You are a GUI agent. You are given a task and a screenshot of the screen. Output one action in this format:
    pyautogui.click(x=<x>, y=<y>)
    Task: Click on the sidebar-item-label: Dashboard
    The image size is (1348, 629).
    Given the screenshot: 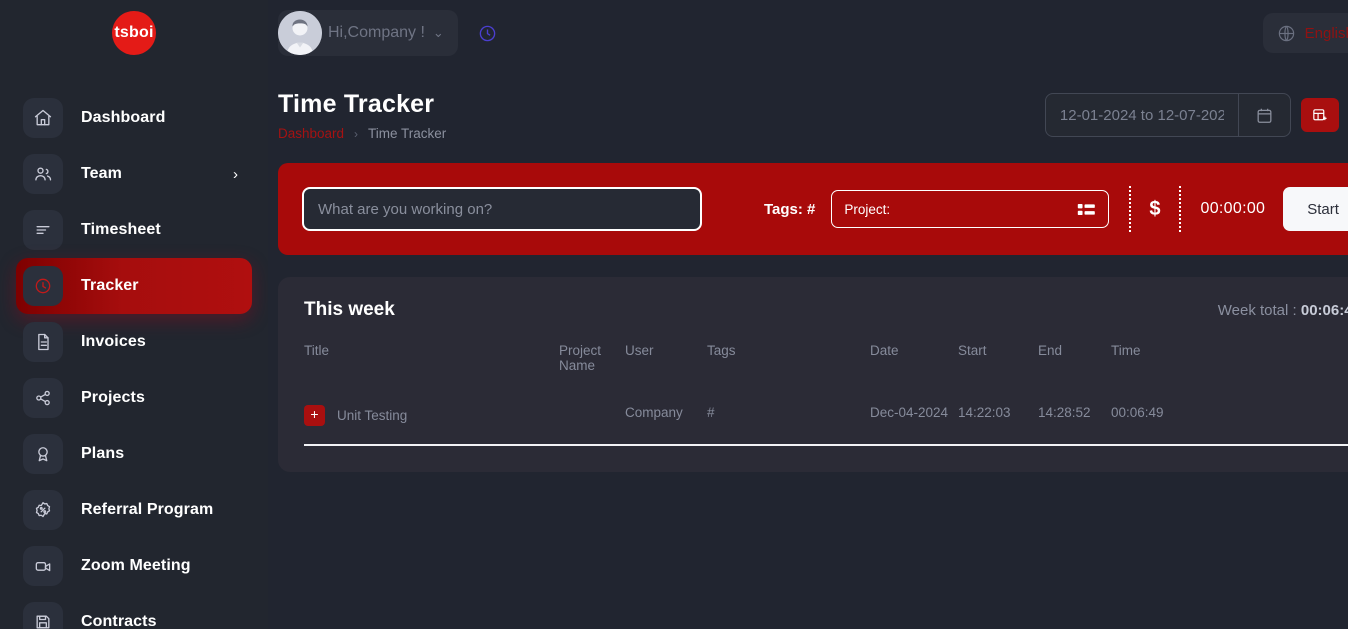 What is the action you would take?
    pyautogui.click(x=123, y=117)
    